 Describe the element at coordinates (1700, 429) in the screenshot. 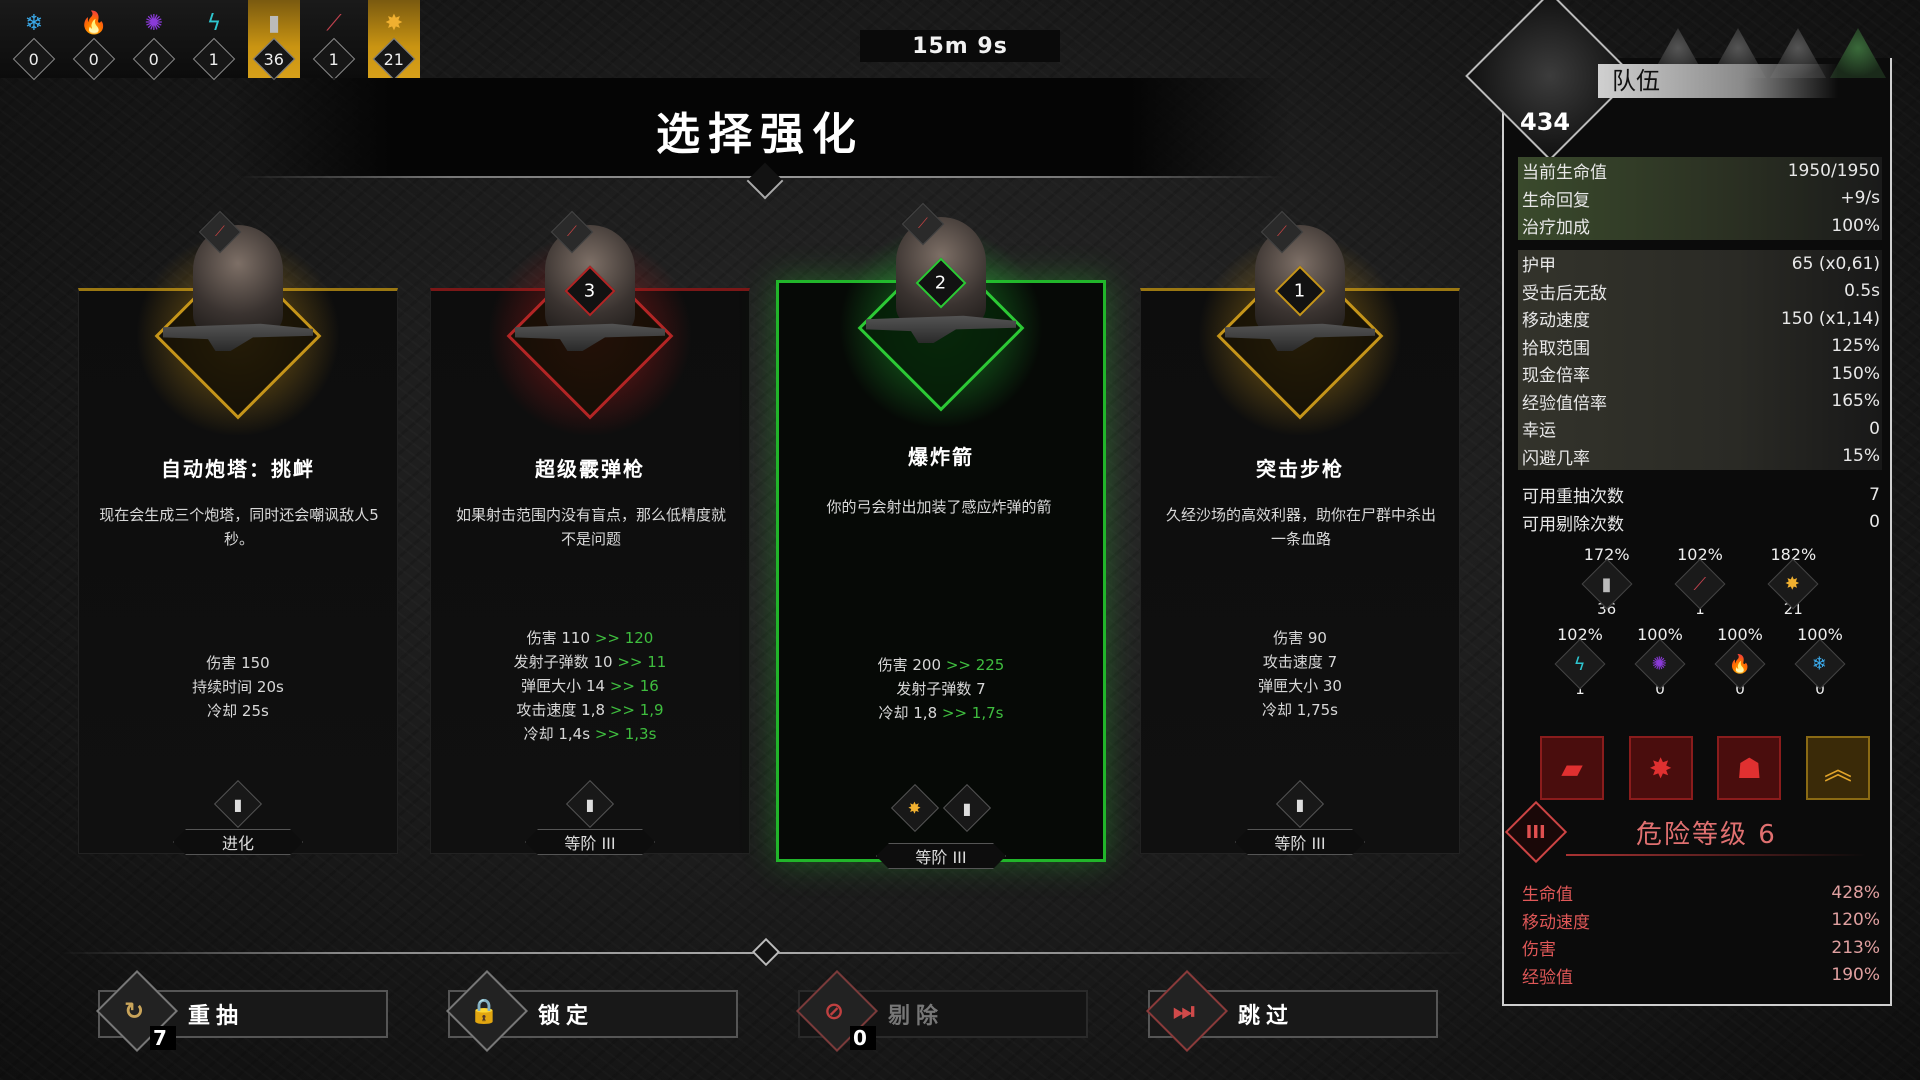

I see `stat-row: 幸运 0` at that location.